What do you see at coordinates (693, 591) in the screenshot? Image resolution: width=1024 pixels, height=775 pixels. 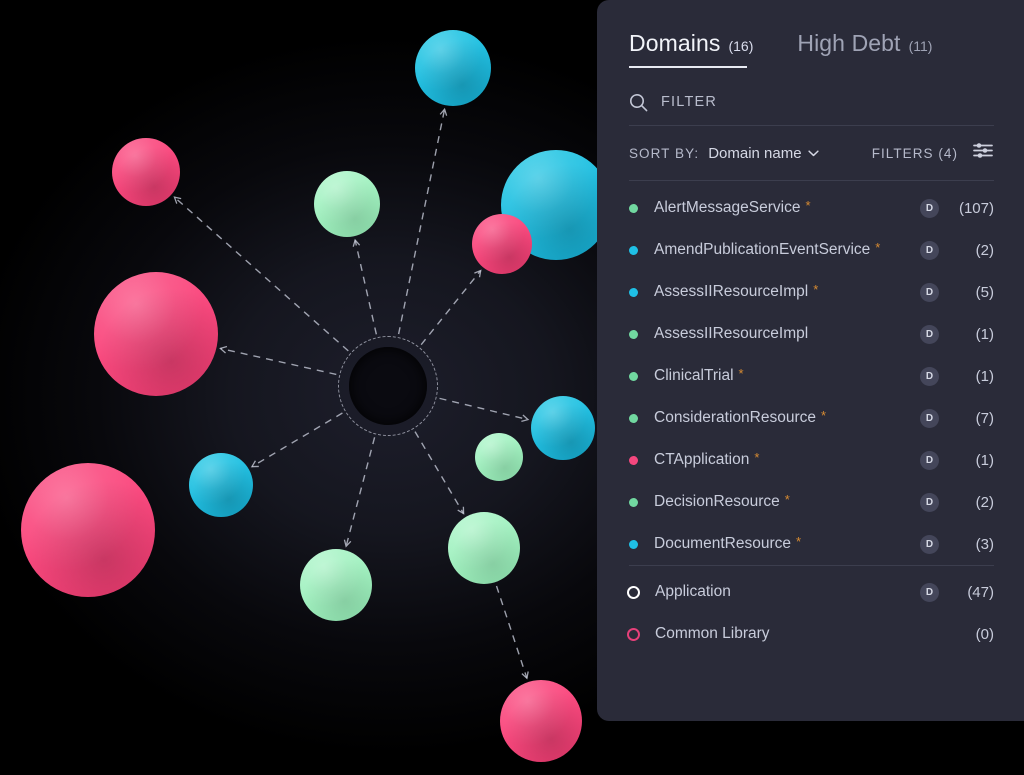 I see `group-name: Application` at bounding box center [693, 591].